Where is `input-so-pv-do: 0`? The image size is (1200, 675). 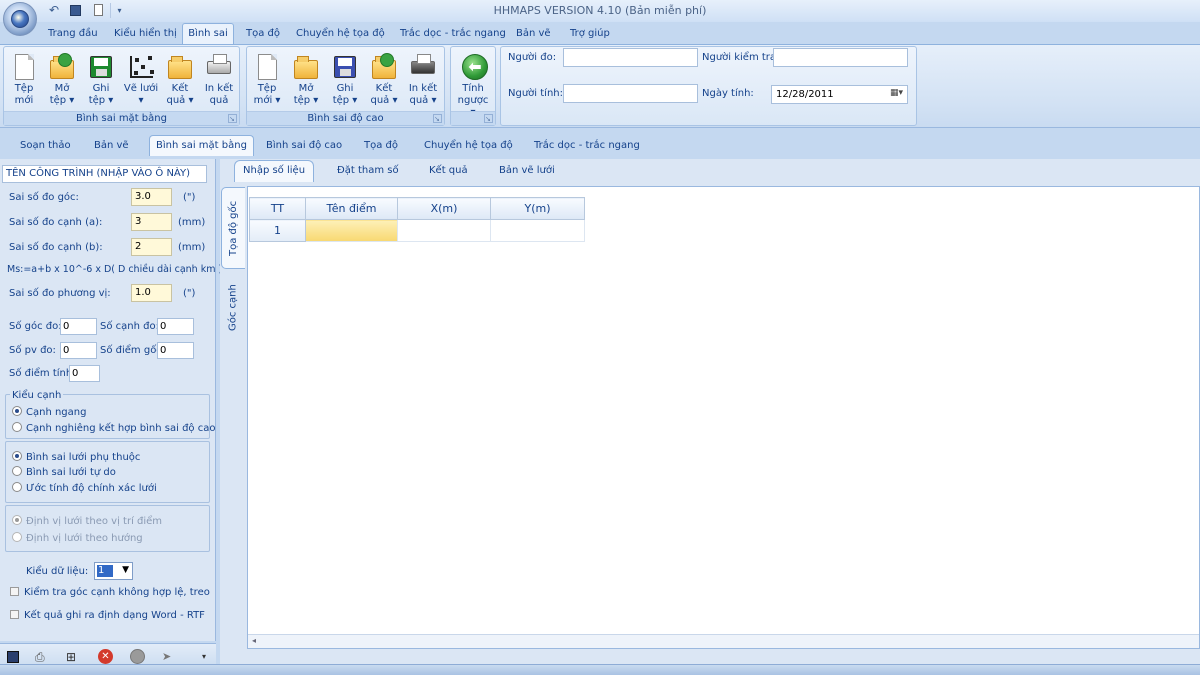 input-so-pv-do: 0 is located at coordinates (78, 350).